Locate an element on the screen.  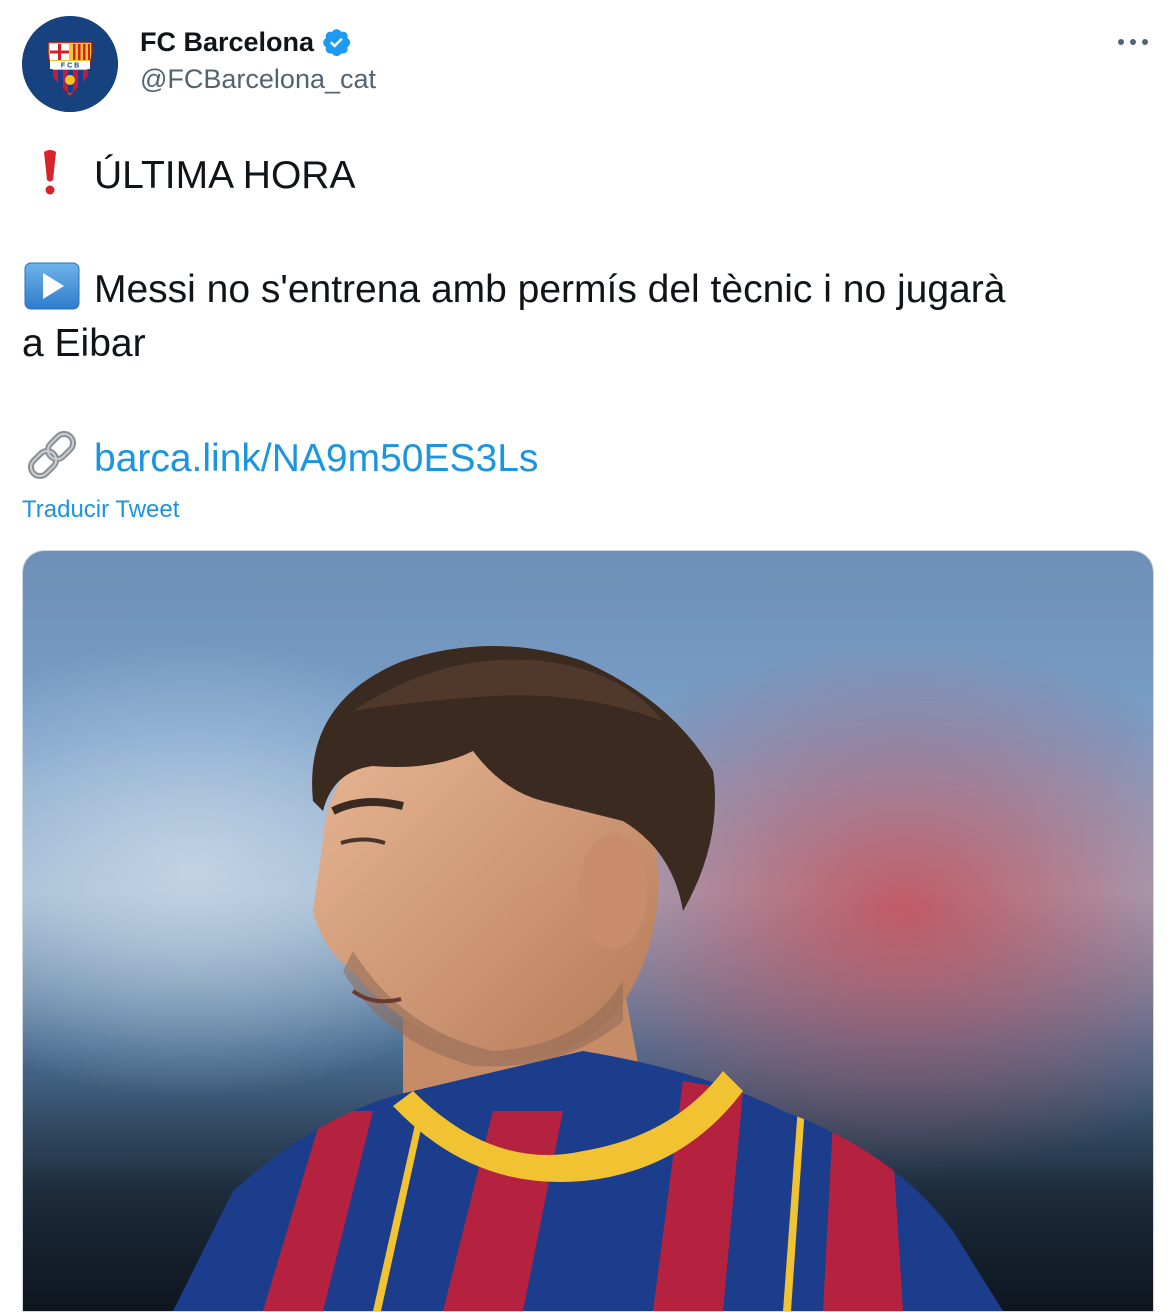
link-icon is located at coordinates (51, 455).